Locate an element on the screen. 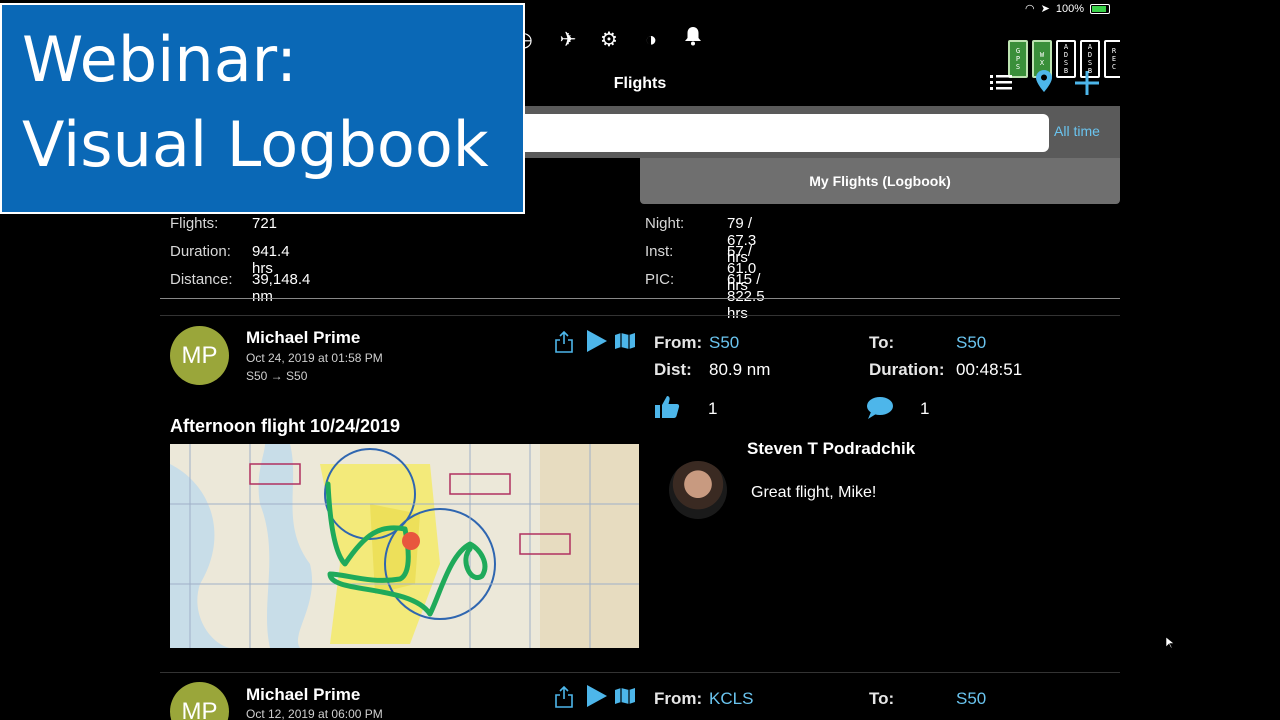 The width and height of the screenshot is (1280, 720). comment-text: Great flight, Mike! is located at coordinates (814, 492).